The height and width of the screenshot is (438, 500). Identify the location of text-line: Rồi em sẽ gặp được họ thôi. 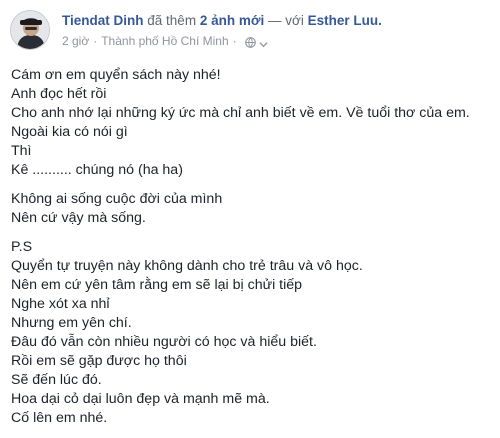
(99, 361).